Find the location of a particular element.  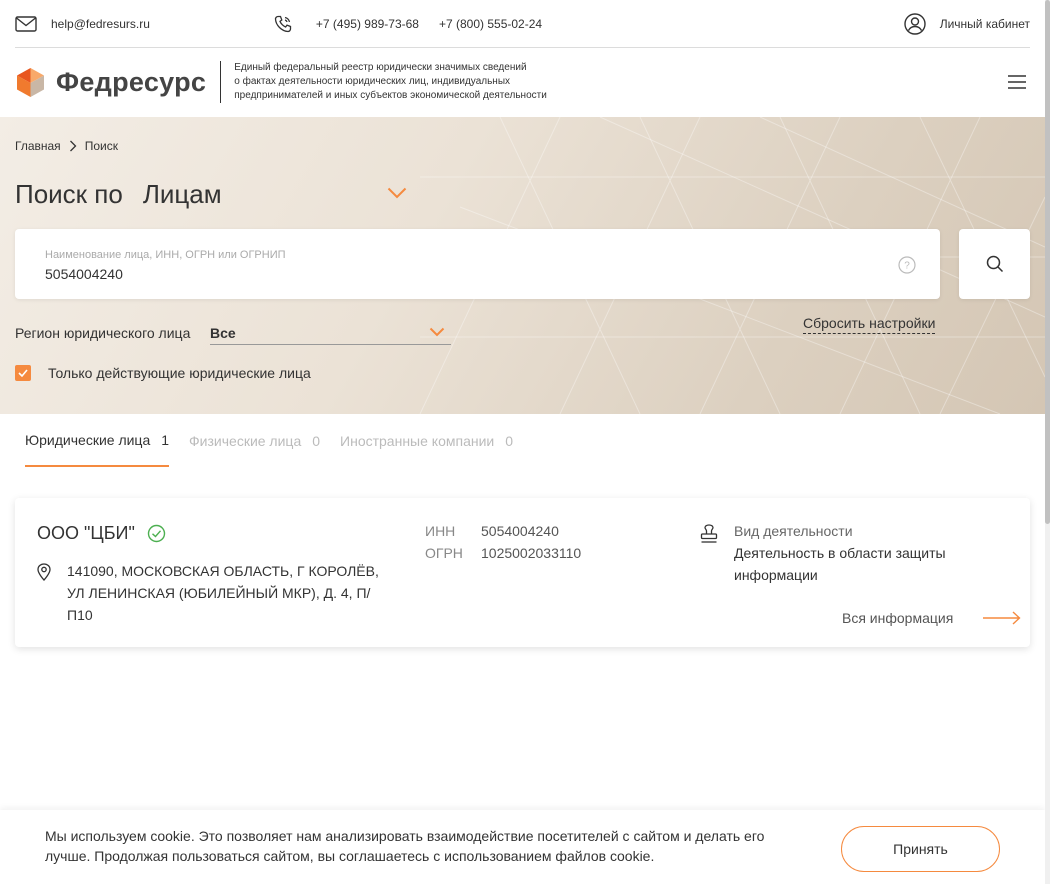

ogrn-value: 1025002033110 is located at coordinates (531, 553).